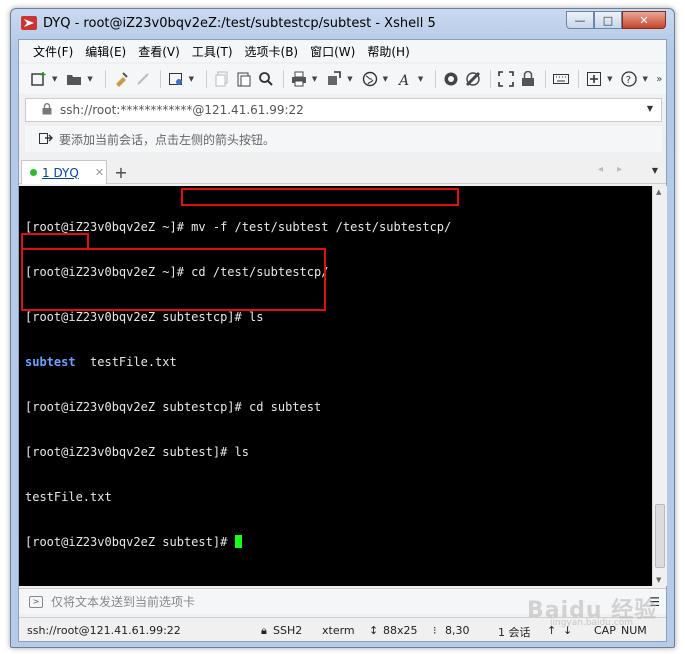 This screenshot has width=685, height=654. I want to click on toolbar: ▼ ▼ ▼ ▼ ▼ ▼ A ▼ ▼ ? ▼ », so click(342, 79).